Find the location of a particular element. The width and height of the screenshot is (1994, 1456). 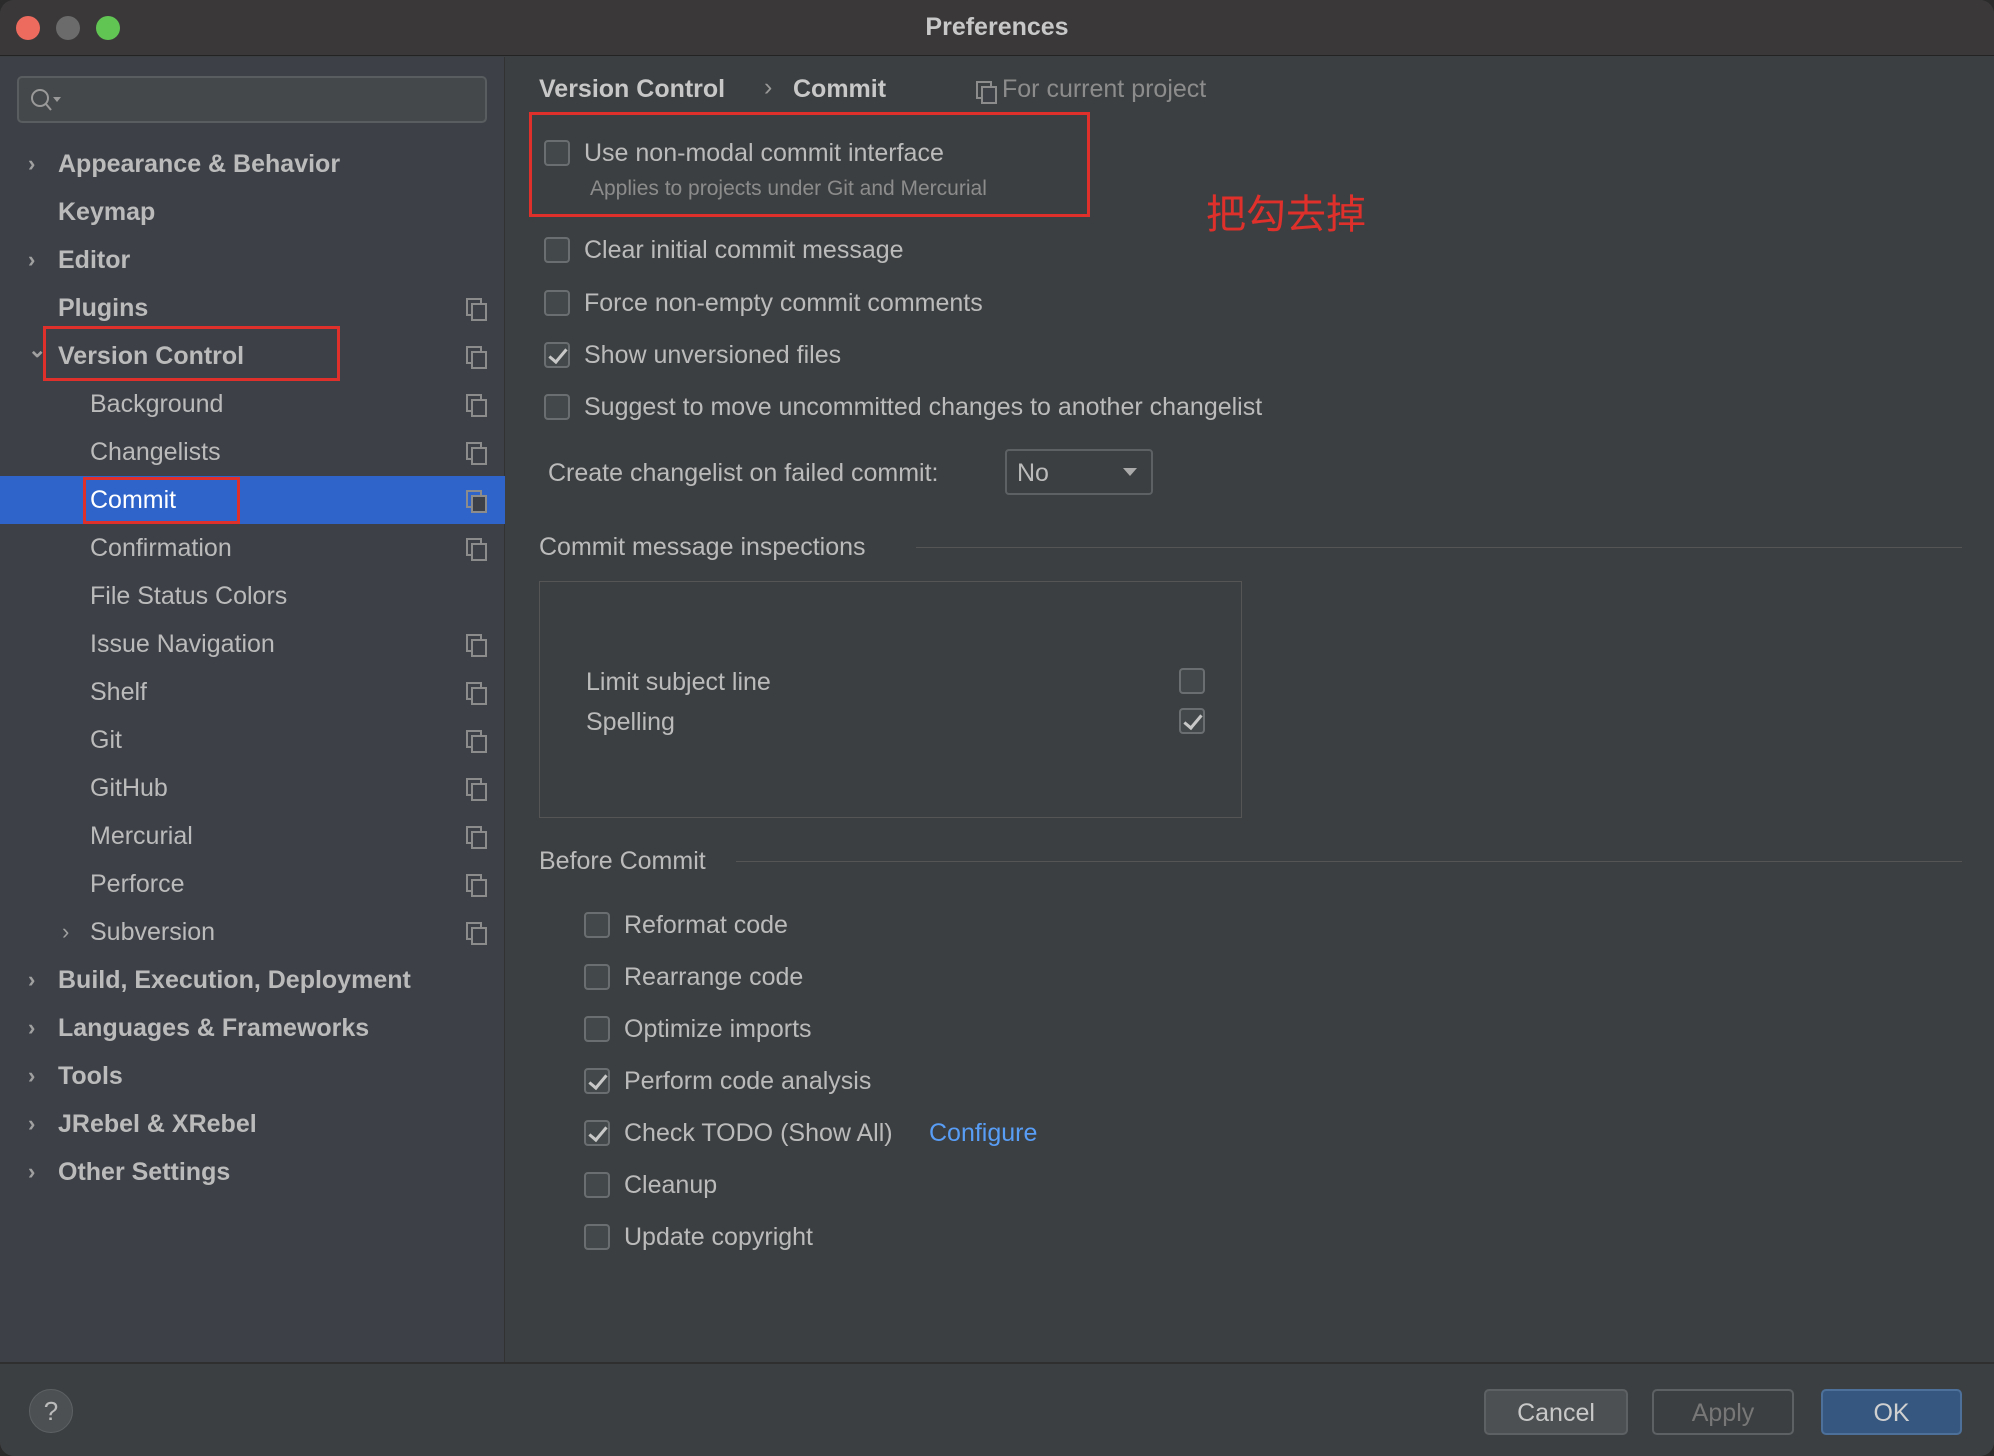

option-label: Show unversioned files is located at coordinates (712, 355).